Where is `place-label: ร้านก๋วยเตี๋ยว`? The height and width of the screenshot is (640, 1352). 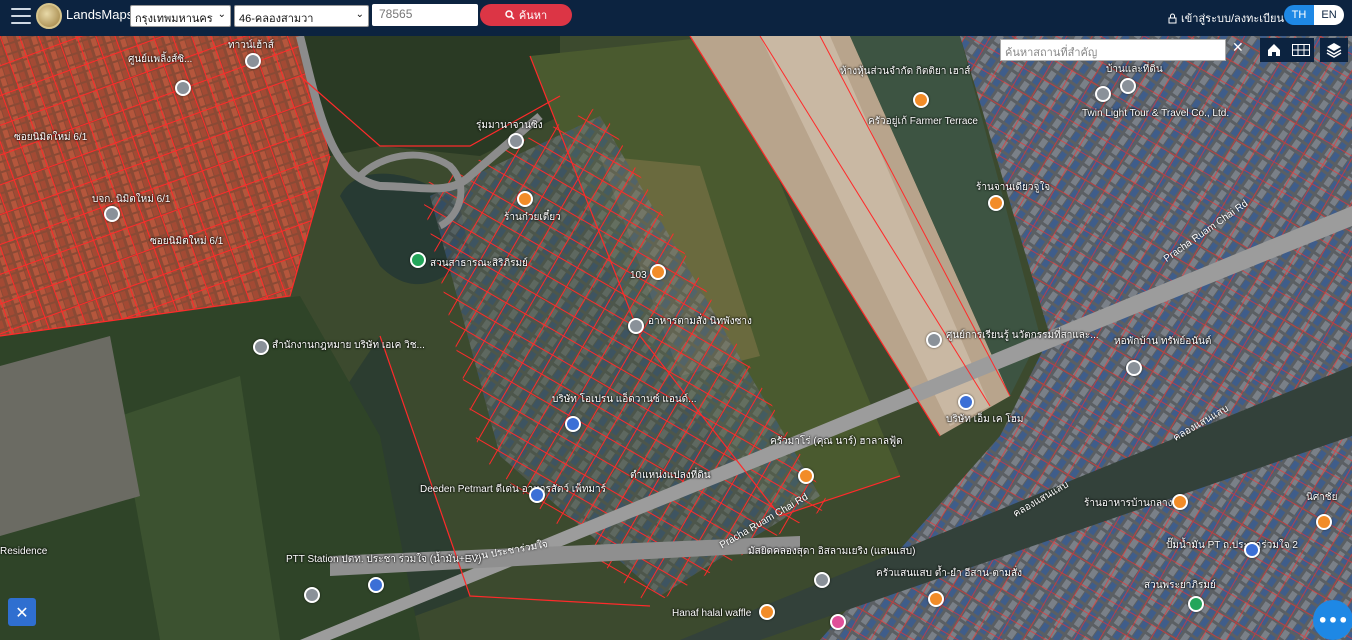 place-label: ร้านก๋วยเตี๋ยว is located at coordinates (532, 217).